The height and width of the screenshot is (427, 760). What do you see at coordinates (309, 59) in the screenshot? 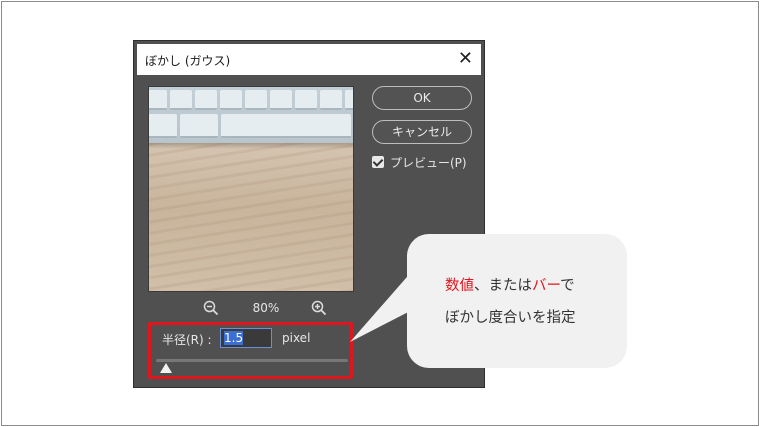
I see `dialog-titlebar: ぼかし (ガウス) ✕` at bounding box center [309, 59].